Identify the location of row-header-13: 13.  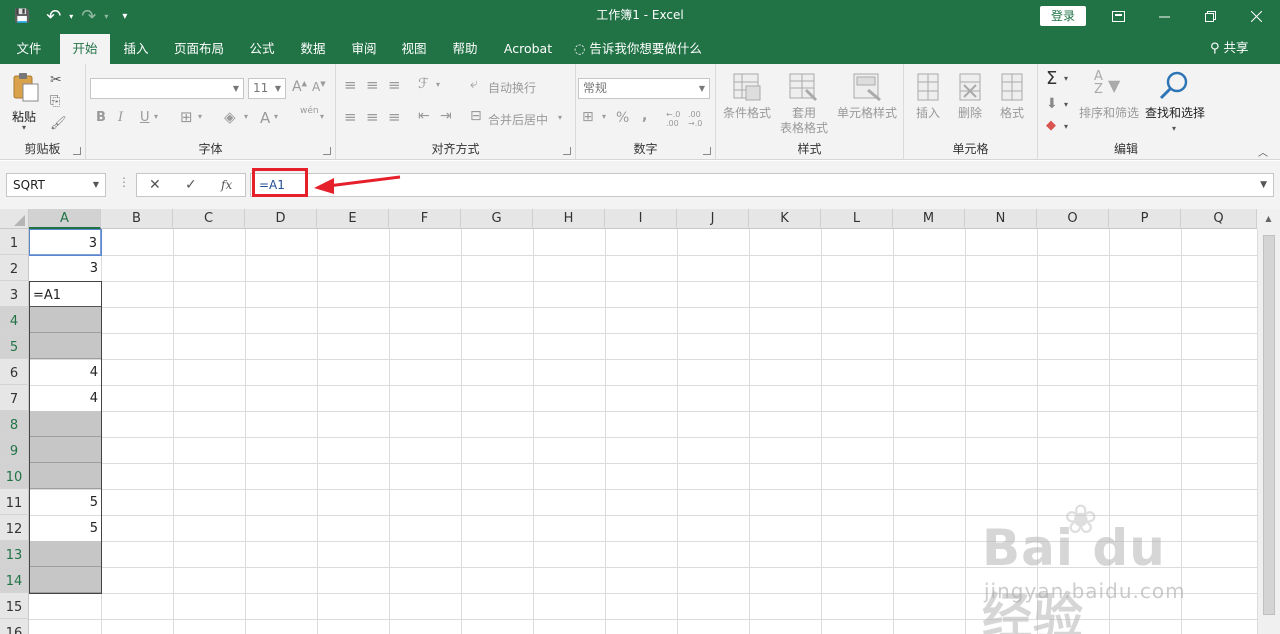
(14, 554).